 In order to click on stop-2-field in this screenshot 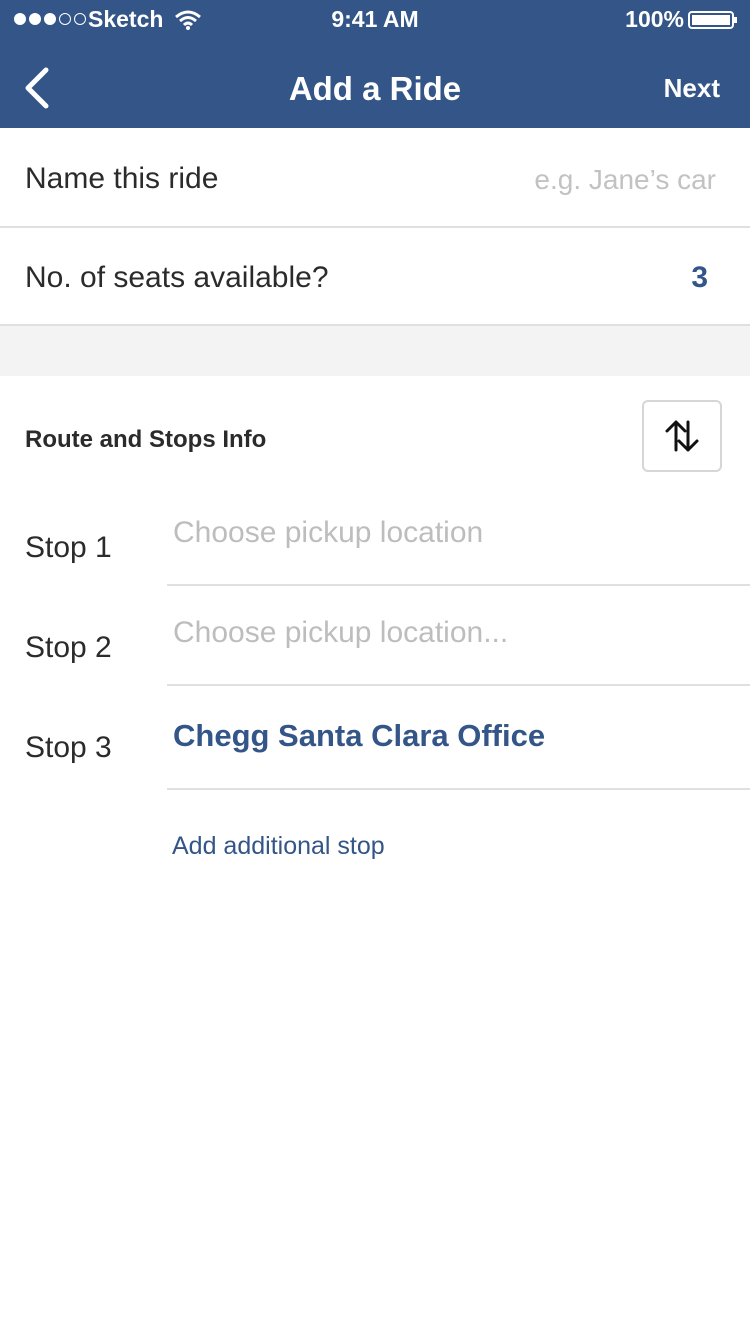, I will do `click(458, 636)`.